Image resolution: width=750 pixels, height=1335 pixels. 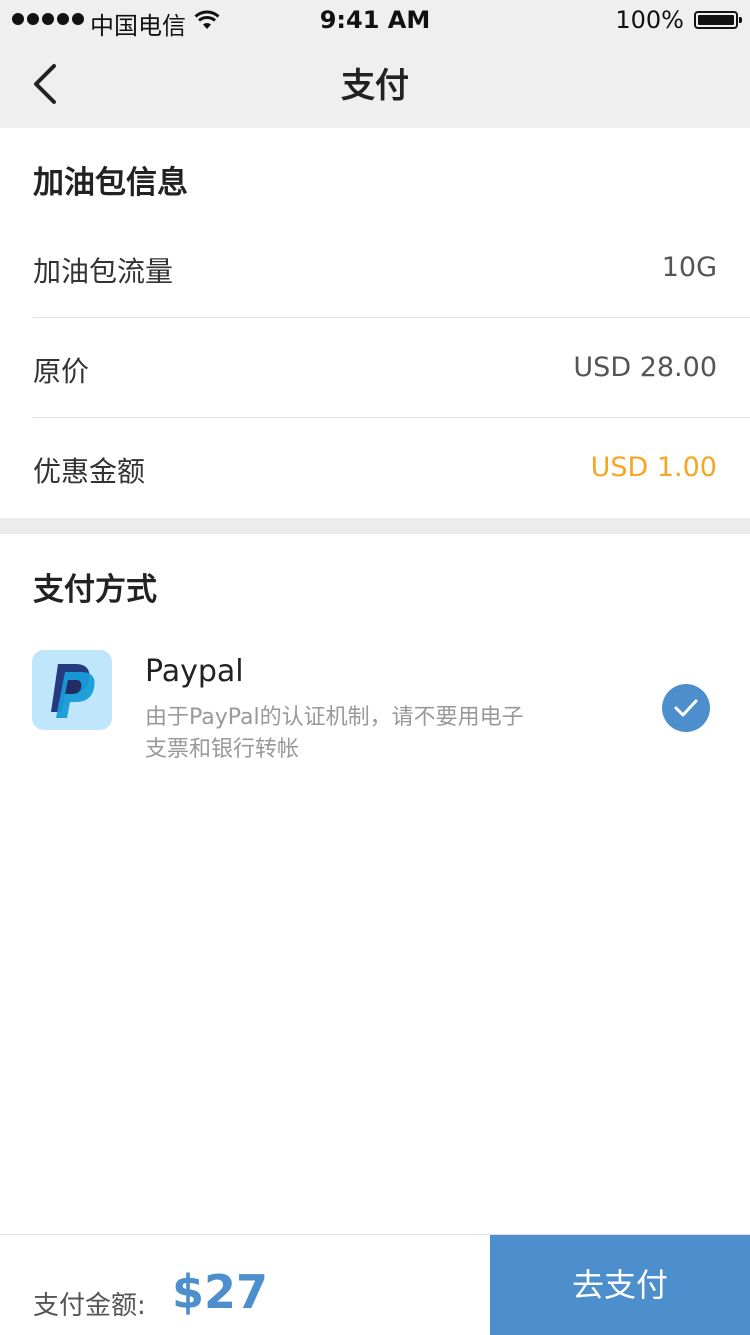 What do you see at coordinates (110, 183) in the screenshot?
I see `package-info-title: 加油包信息` at bounding box center [110, 183].